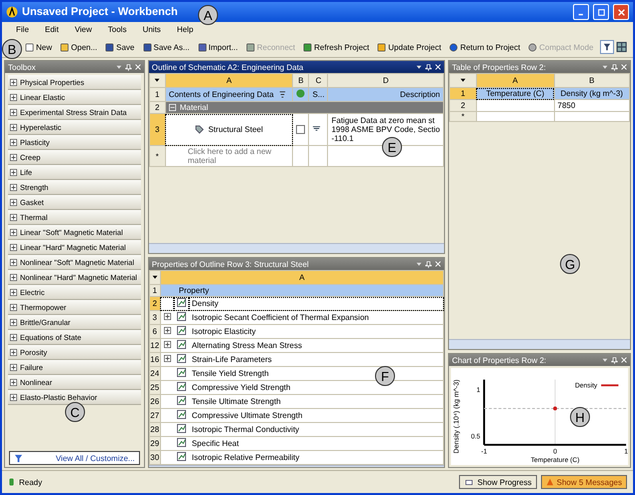 The width and height of the screenshot is (635, 495). Describe the element at coordinates (316, 345) in the screenshot. I see `property-cell: Alternating Stress Mean Stress` at that location.